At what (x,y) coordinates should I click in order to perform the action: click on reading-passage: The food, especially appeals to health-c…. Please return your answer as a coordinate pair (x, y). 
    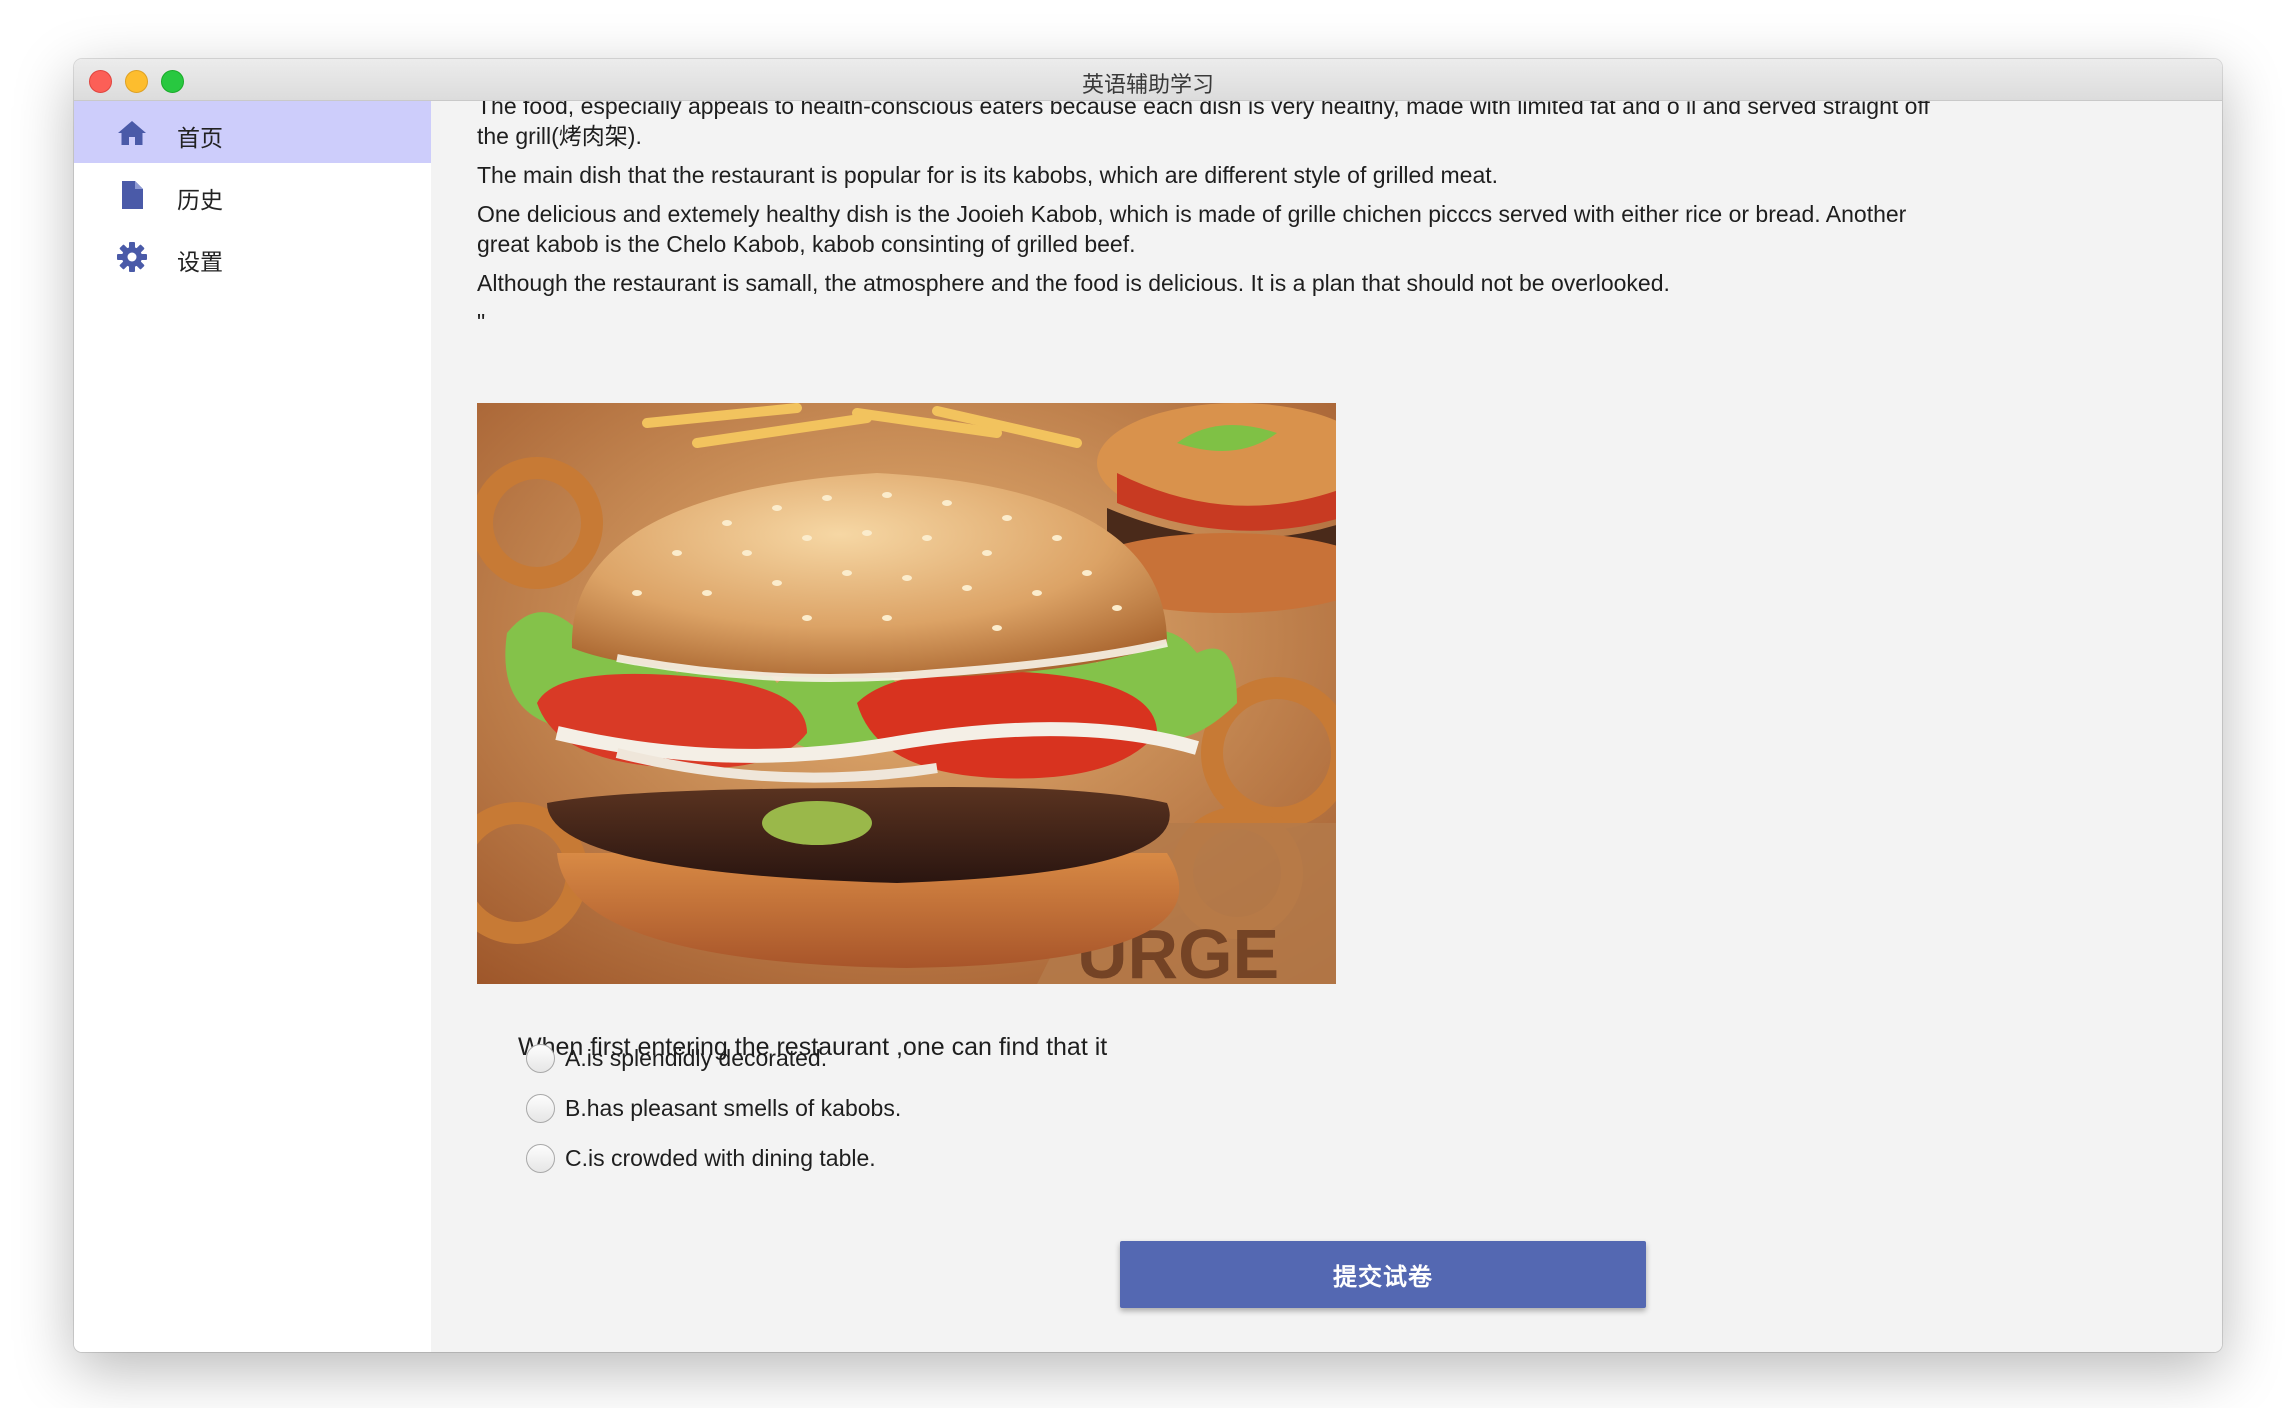
    Looking at the image, I should click on (1217, 223).